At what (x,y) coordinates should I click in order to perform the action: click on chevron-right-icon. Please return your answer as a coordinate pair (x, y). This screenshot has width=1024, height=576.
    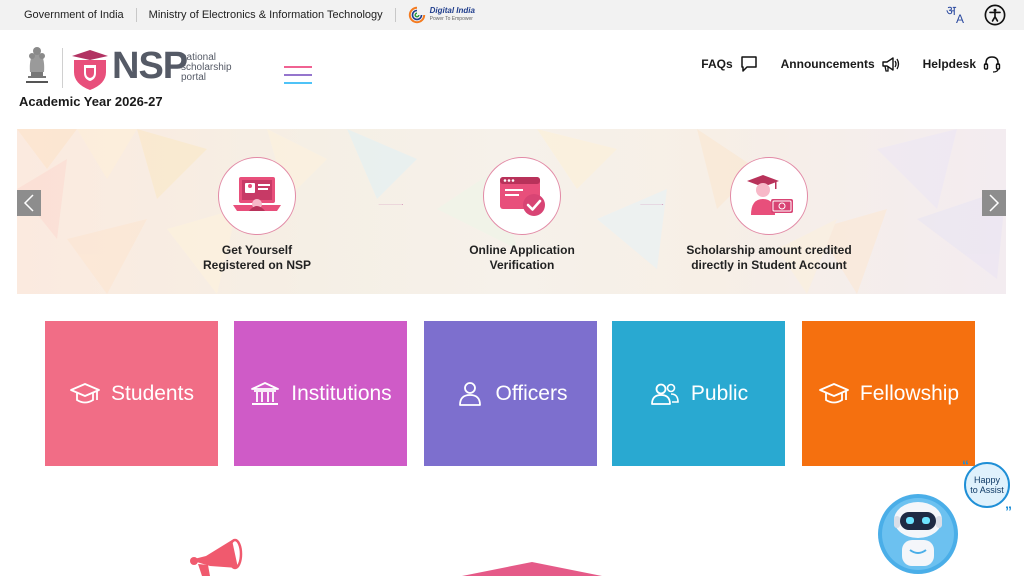
    Looking at the image, I should click on (994, 203).